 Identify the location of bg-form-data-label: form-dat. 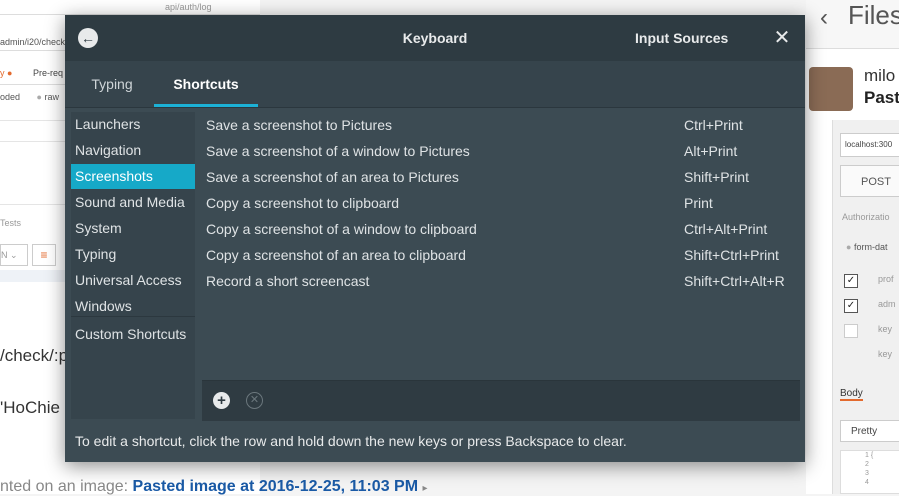
(870, 247).